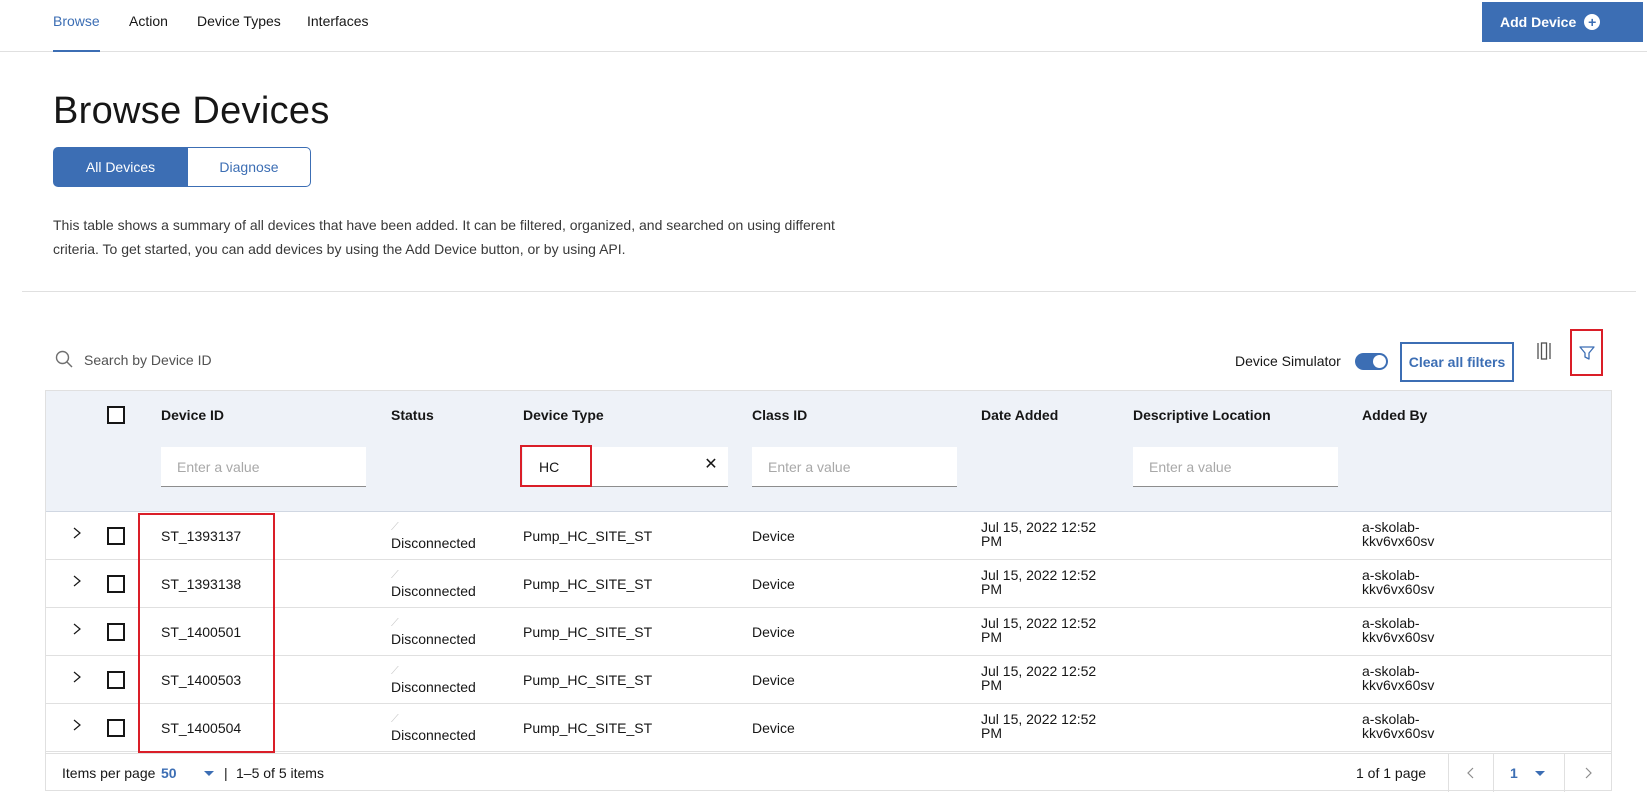 The image size is (1647, 807). What do you see at coordinates (201, 584) in the screenshot?
I see `device-id-cell: ST_1393138` at bounding box center [201, 584].